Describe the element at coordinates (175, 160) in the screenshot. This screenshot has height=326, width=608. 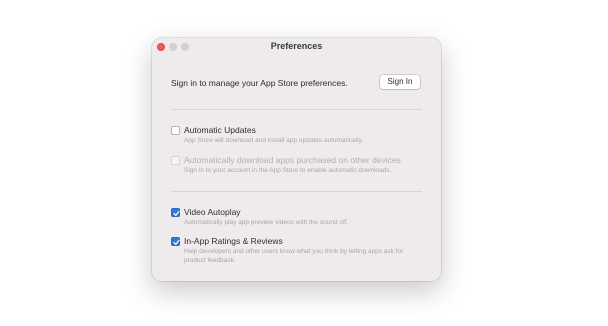
I see `automatic-downloads-checkbox` at that location.